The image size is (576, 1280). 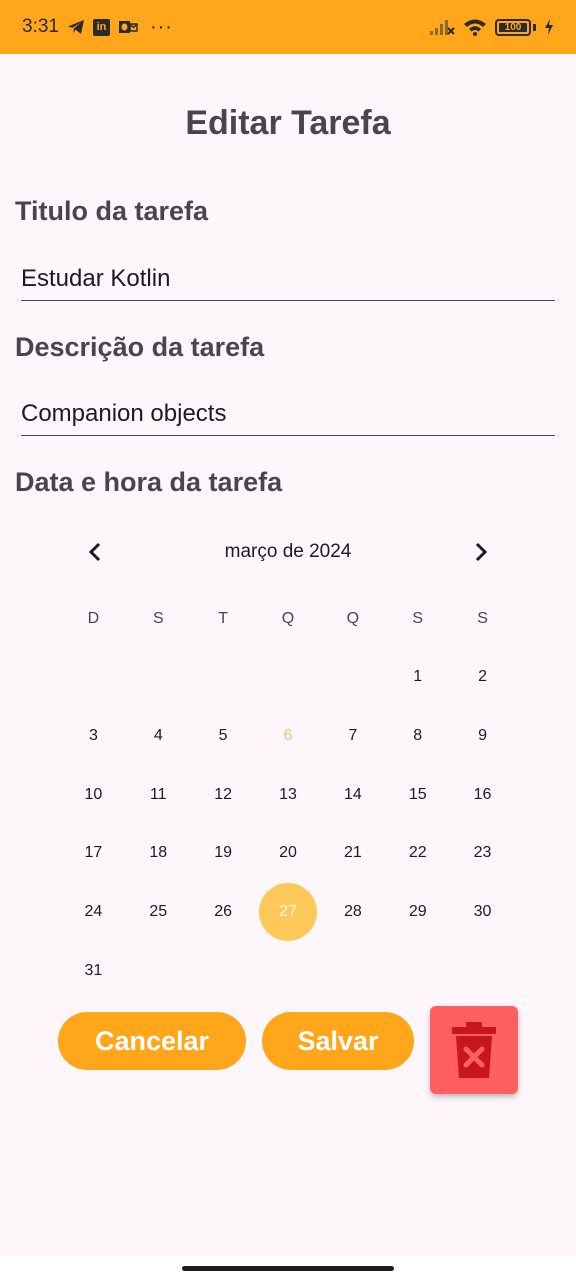 What do you see at coordinates (112, 211) in the screenshot?
I see `title-label: Titulo da tarefa` at bounding box center [112, 211].